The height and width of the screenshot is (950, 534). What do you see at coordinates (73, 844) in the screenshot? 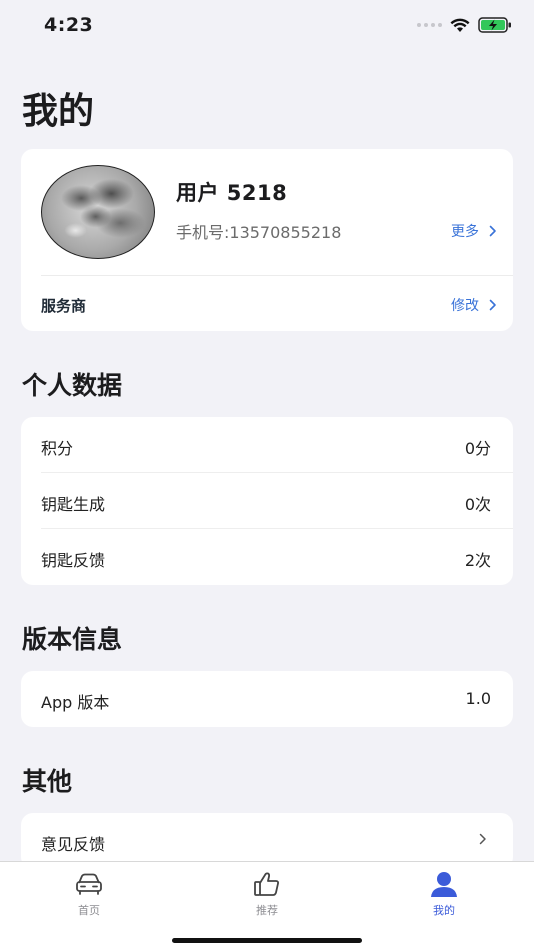
I see `row-label: 意见反馈` at bounding box center [73, 844].